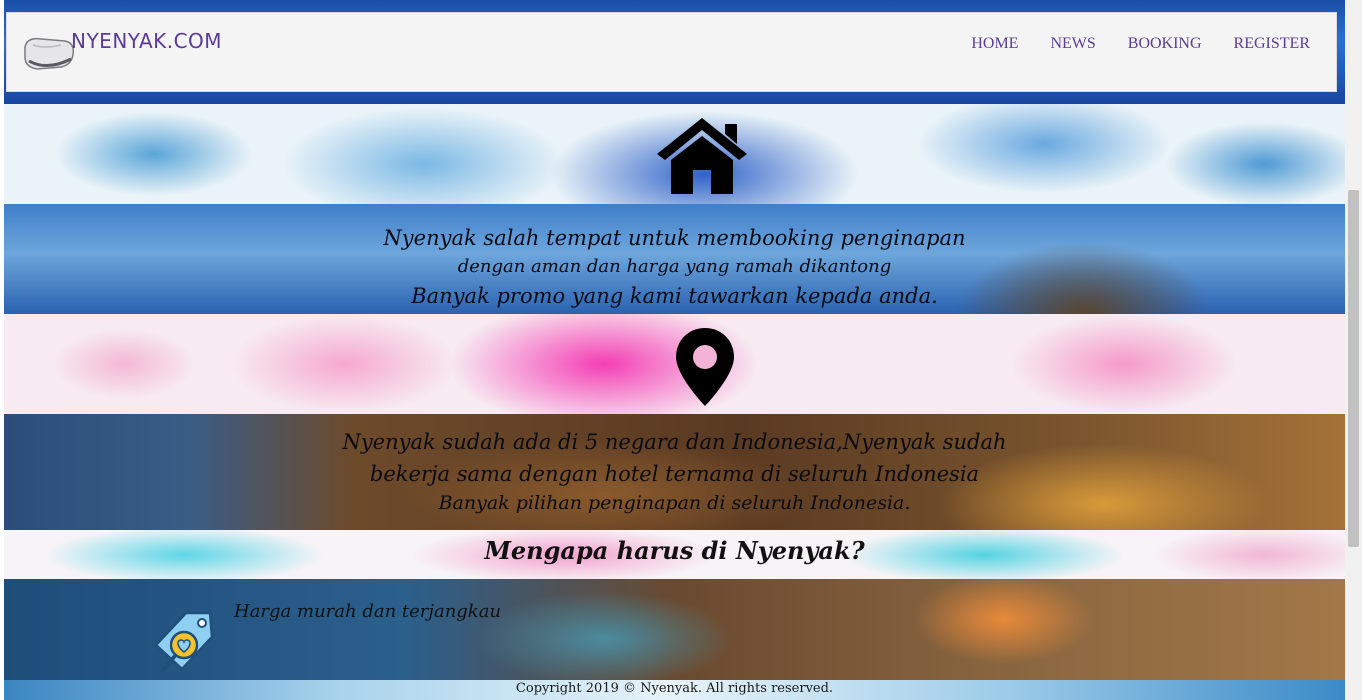 The height and width of the screenshot is (700, 1362). Describe the element at coordinates (705, 367) in the screenshot. I see `map-pin-icon` at that location.